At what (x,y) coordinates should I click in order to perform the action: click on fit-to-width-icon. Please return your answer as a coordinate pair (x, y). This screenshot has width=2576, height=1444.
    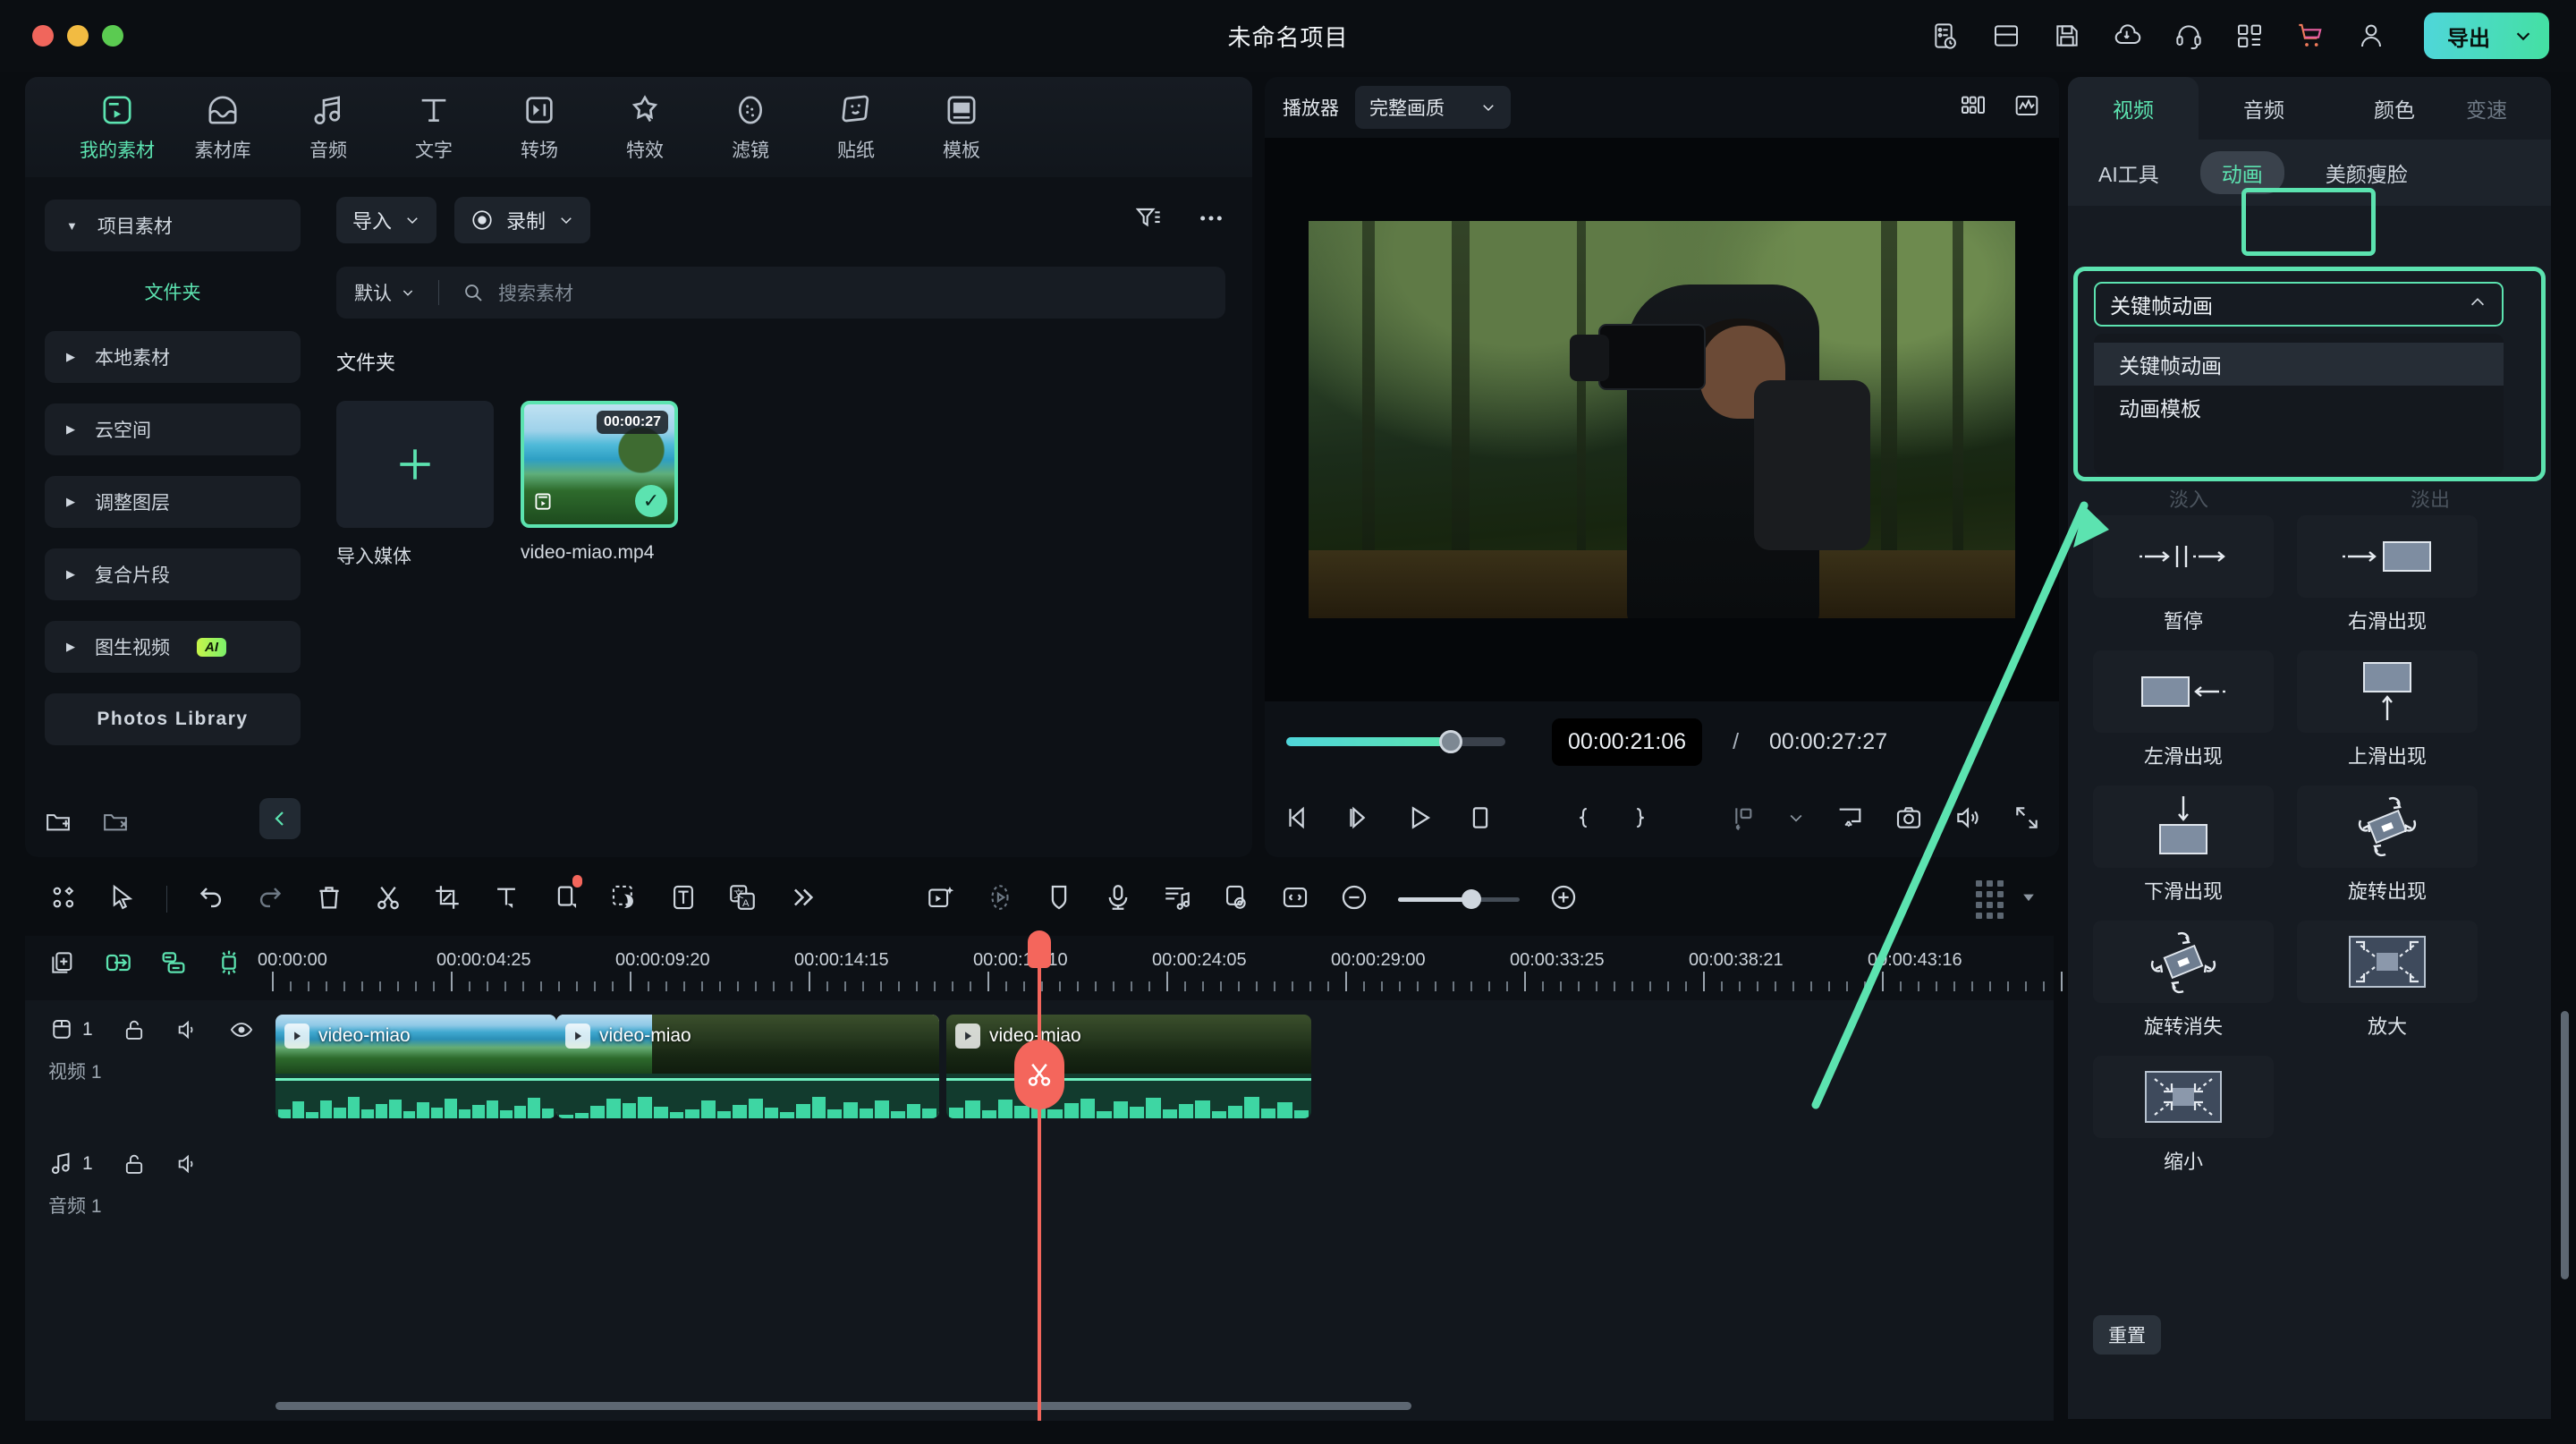
    Looking at the image, I should click on (1295, 899).